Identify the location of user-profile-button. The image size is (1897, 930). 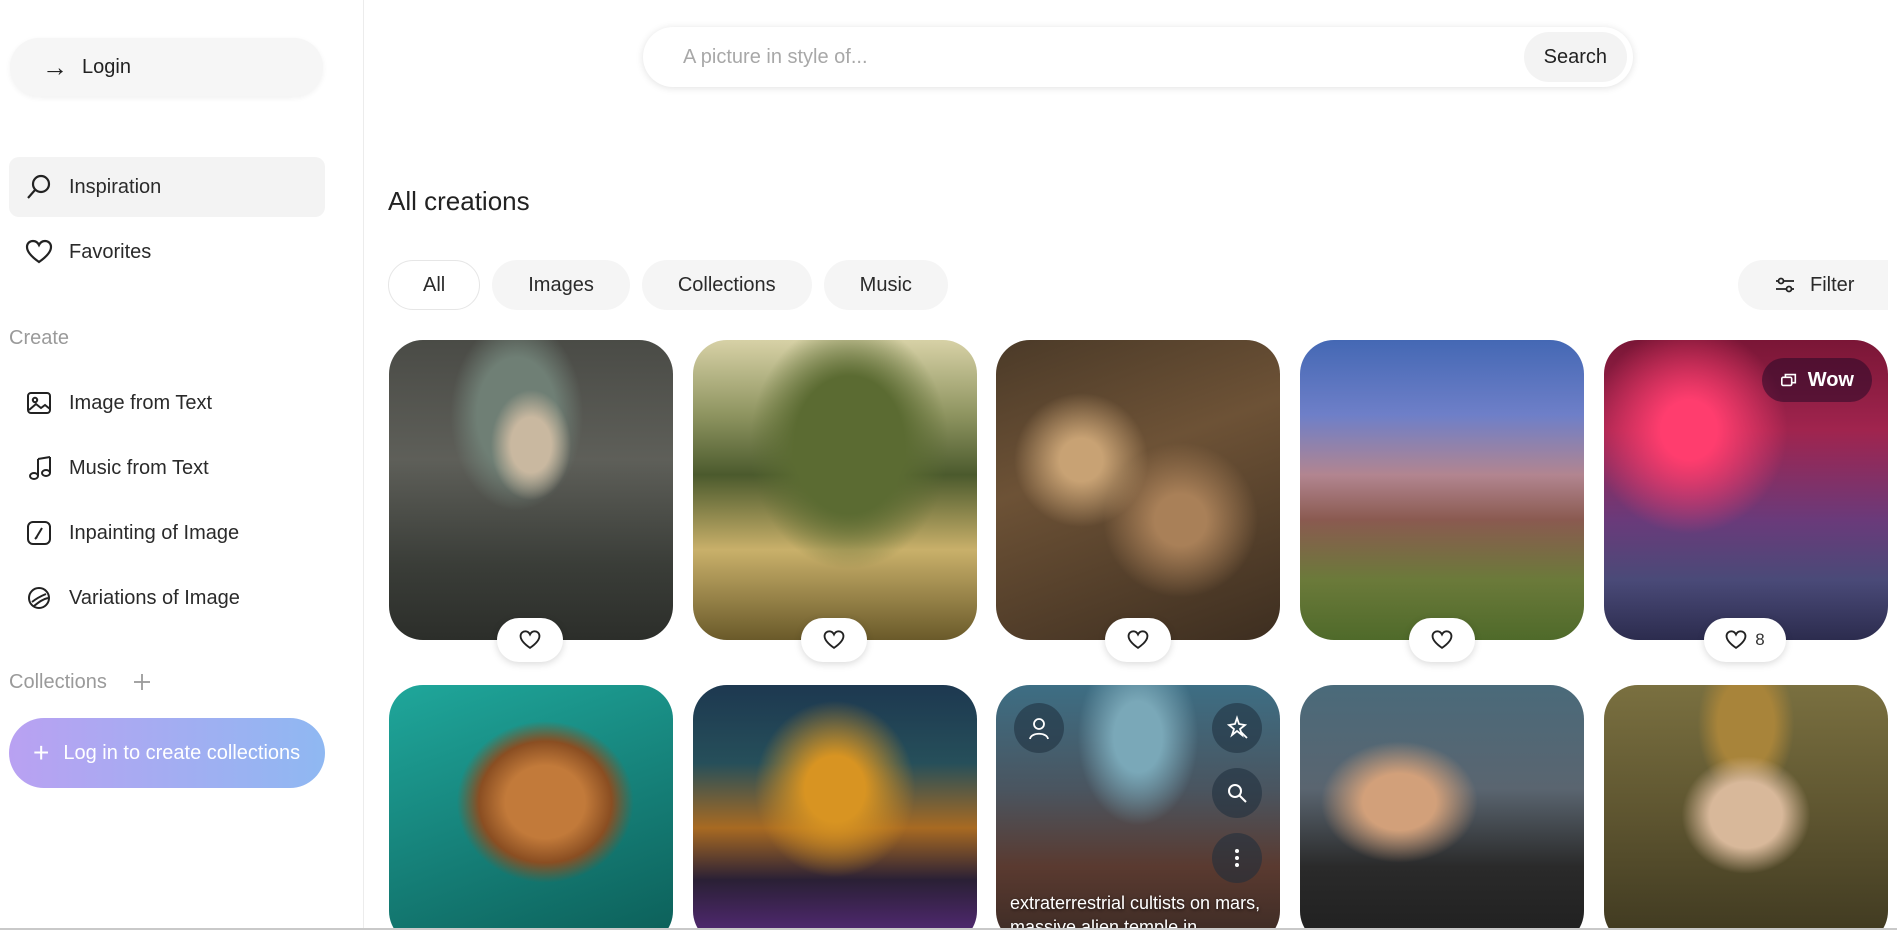
(1039, 728).